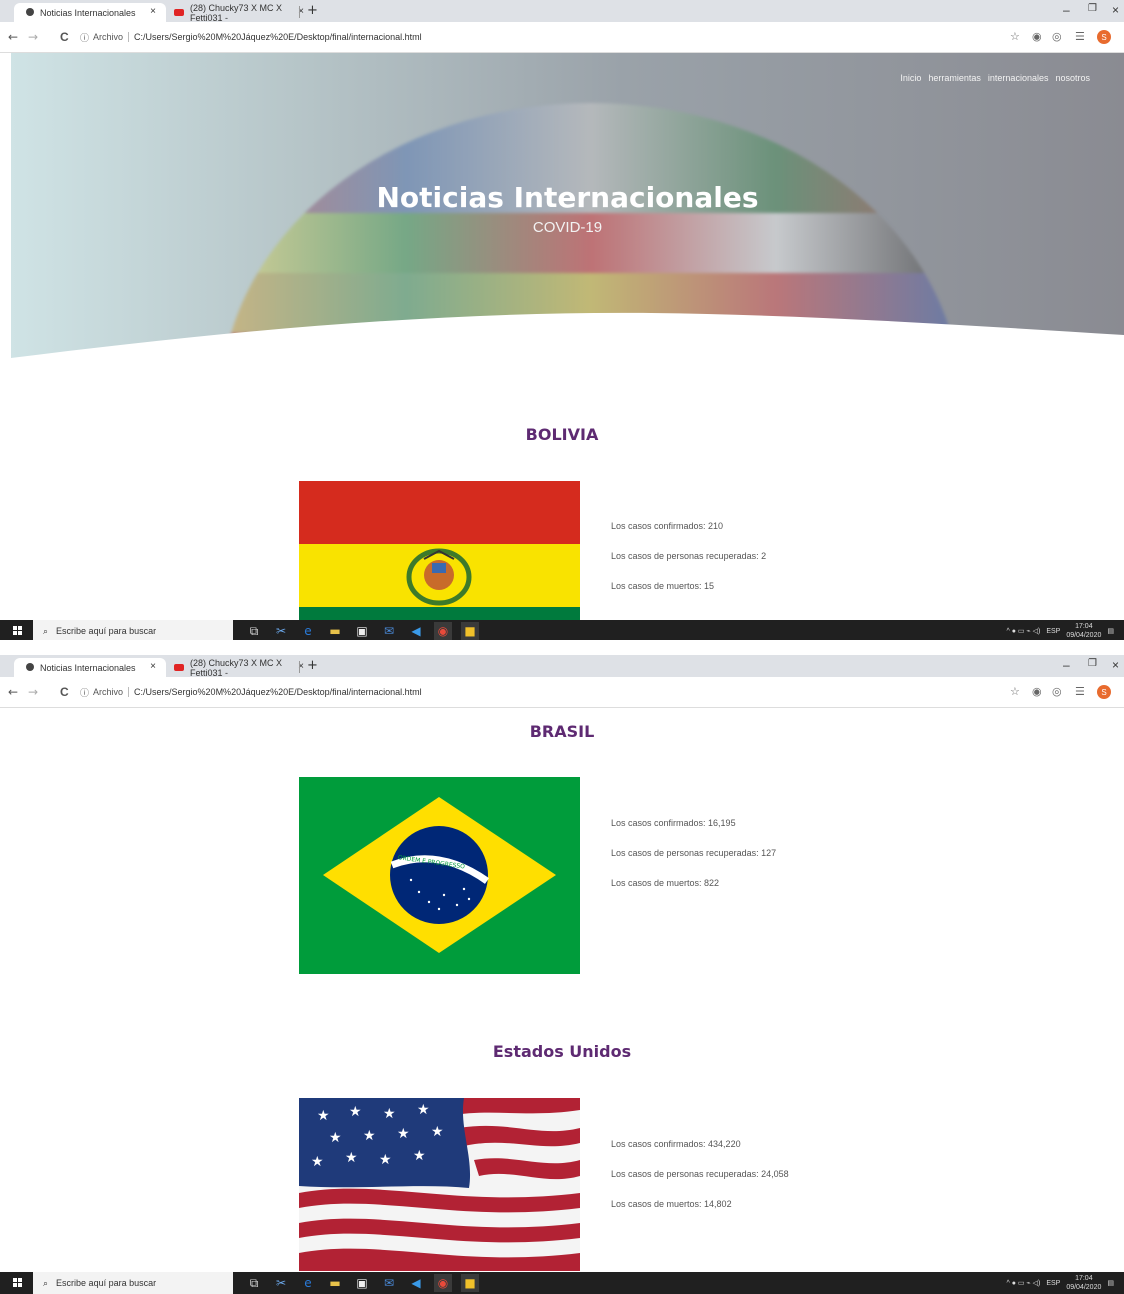 The width and height of the screenshot is (1124, 1294). I want to click on wave-divider, so click(567, 337).